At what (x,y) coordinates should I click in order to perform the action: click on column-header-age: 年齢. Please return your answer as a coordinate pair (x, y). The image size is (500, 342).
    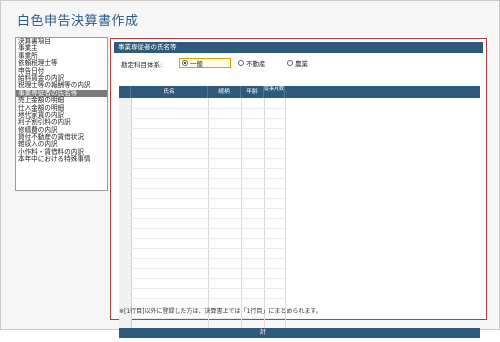
    Looking at the image, I should click on (252, 92).